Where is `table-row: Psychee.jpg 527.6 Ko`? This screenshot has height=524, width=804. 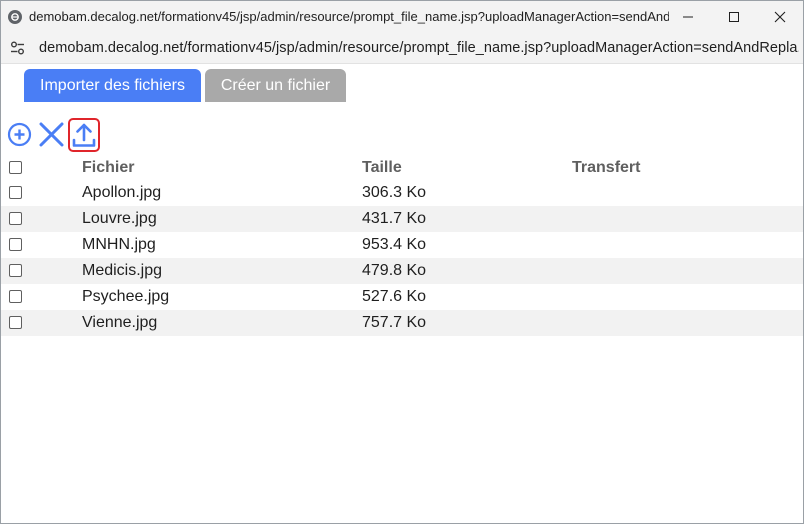
table-row: Psychee.jpg 527.6 Ko is located at coordinates (402, 297).